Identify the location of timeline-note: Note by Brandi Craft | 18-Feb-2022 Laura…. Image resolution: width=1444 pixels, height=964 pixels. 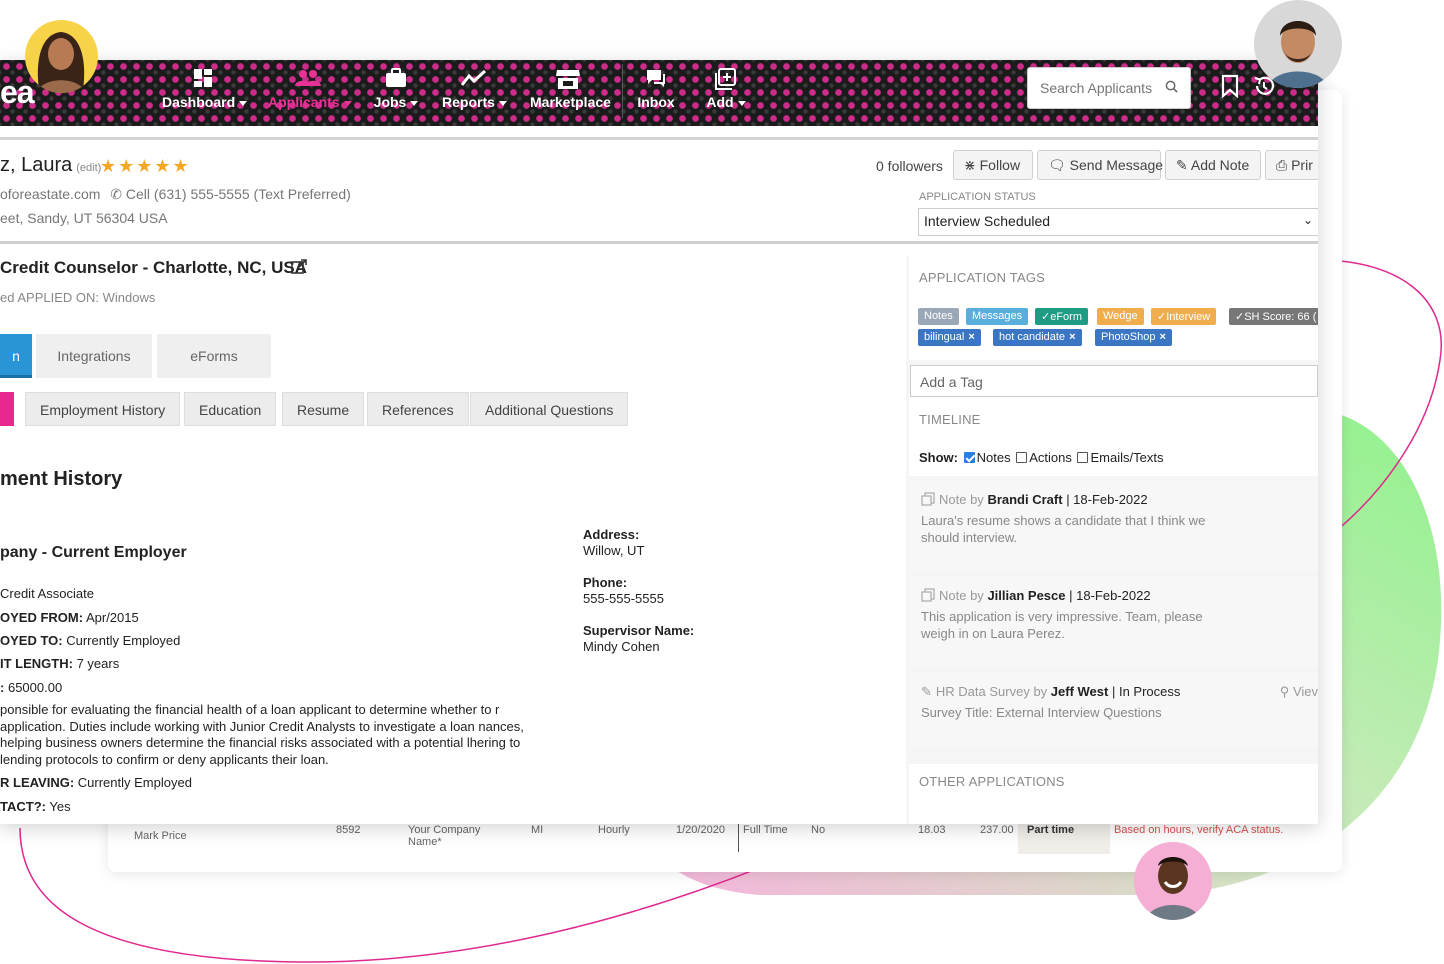
(1113, 526).